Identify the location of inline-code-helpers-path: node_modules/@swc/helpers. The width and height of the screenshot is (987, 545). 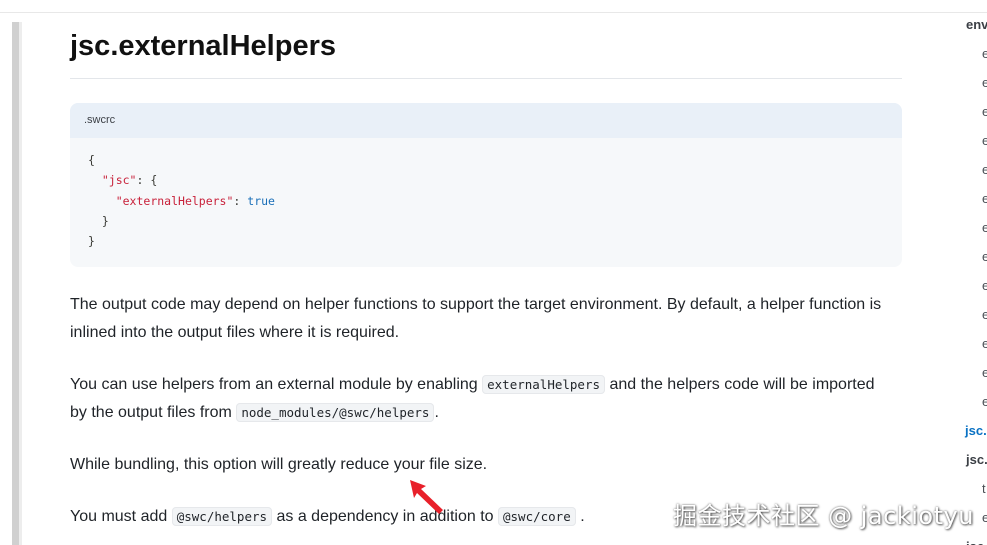
(335, 412).